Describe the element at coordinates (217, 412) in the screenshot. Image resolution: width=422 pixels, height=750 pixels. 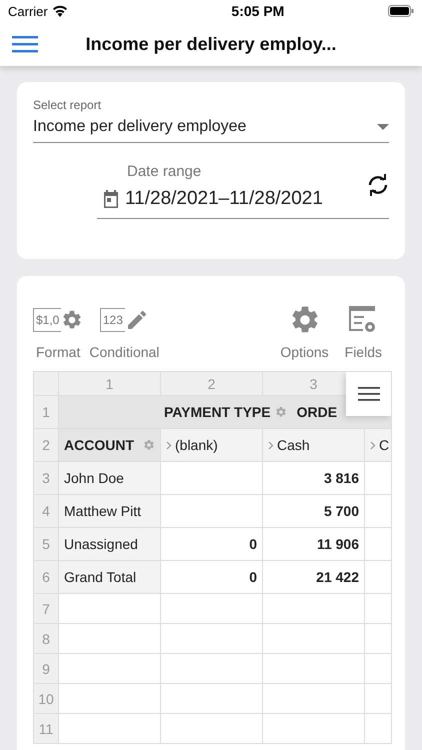
I see `field-header: PAYMENT TYPE` at that location.